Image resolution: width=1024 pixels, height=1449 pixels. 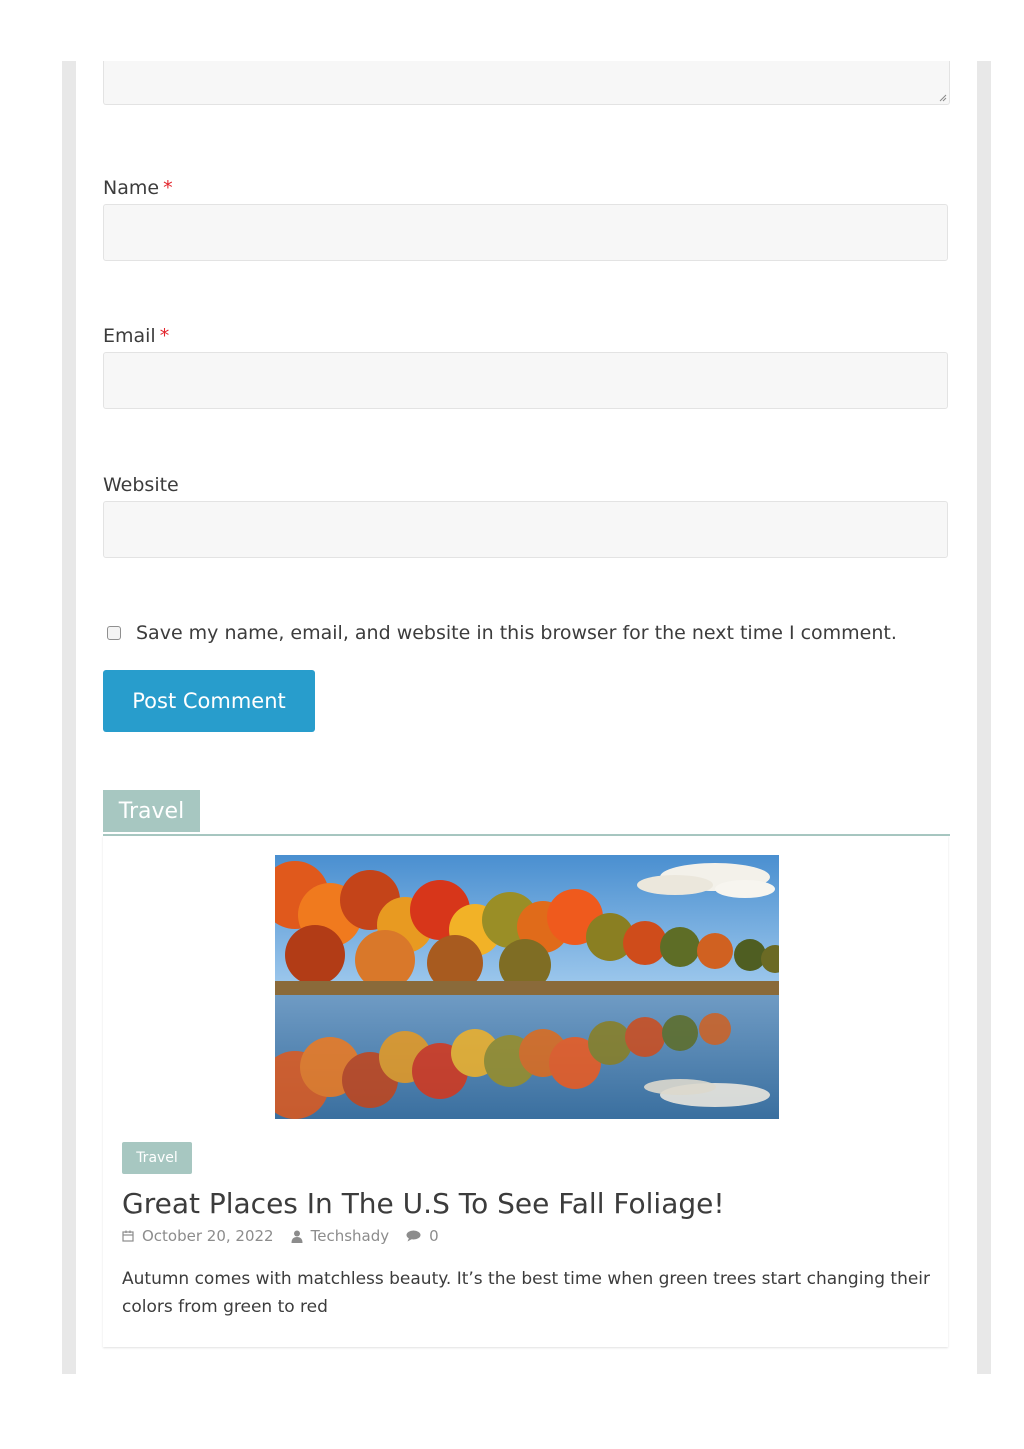 What do you see at coordinates (526, 813) in the screenshot?
I see `section-header: Travel` at bounding box center [526, 813].